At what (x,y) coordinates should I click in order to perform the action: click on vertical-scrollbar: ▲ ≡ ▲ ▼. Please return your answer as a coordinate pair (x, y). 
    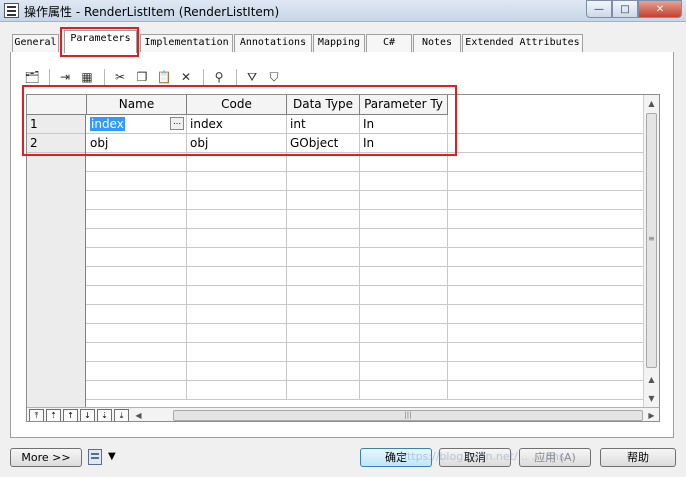
    Looking at the image, I should click on (651, 251).